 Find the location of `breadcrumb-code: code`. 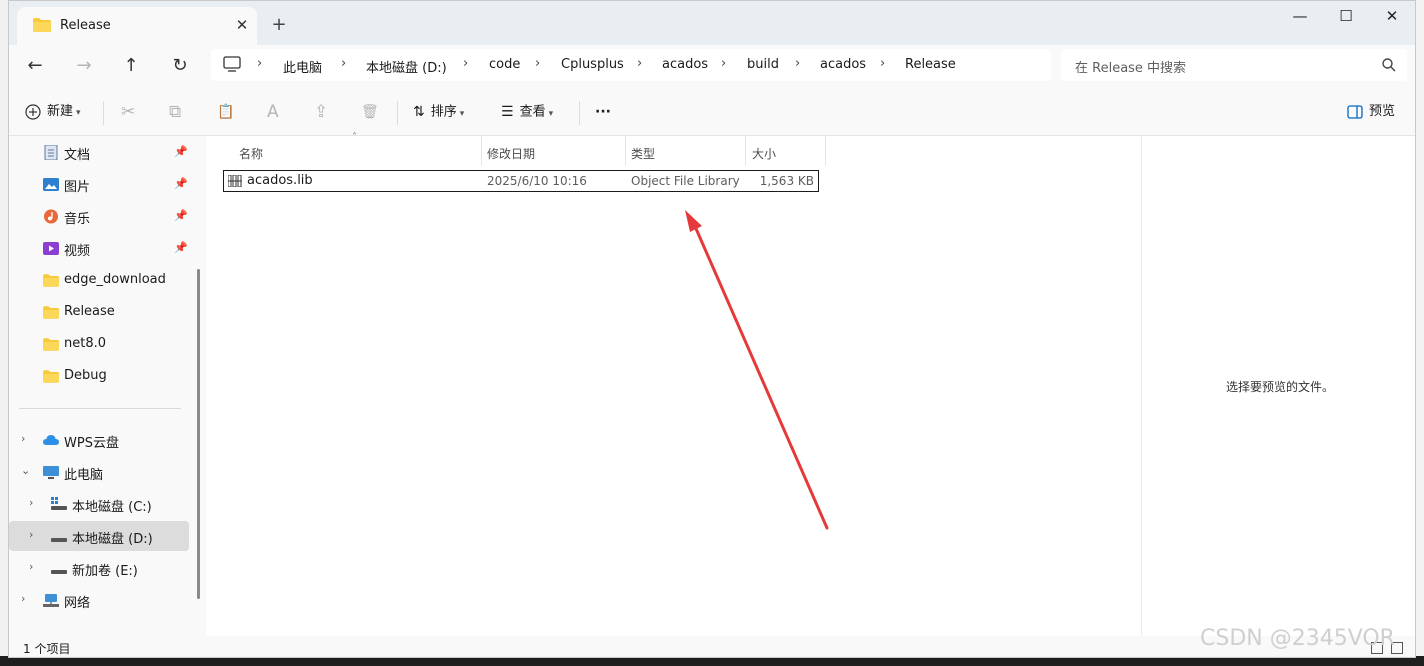

breadcrumb-code: code is located at coordinates (504, 64).